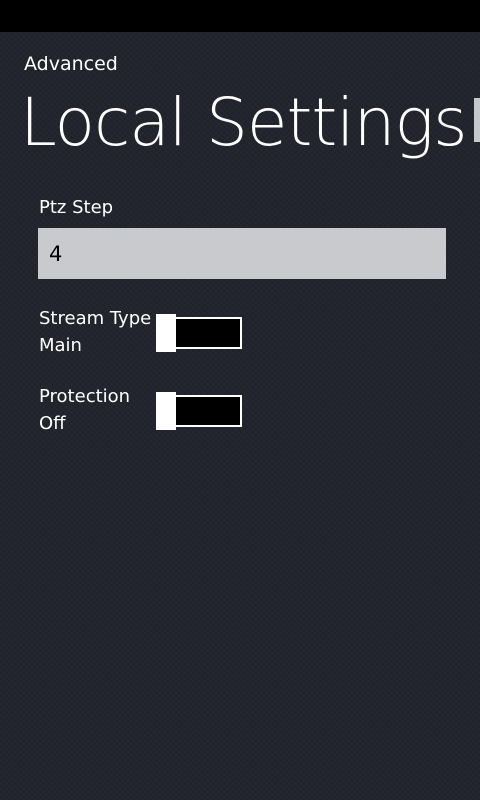 The image size is (480, 800). I want to click on stream-type-text: Stream Type Main, so click(95, 332).